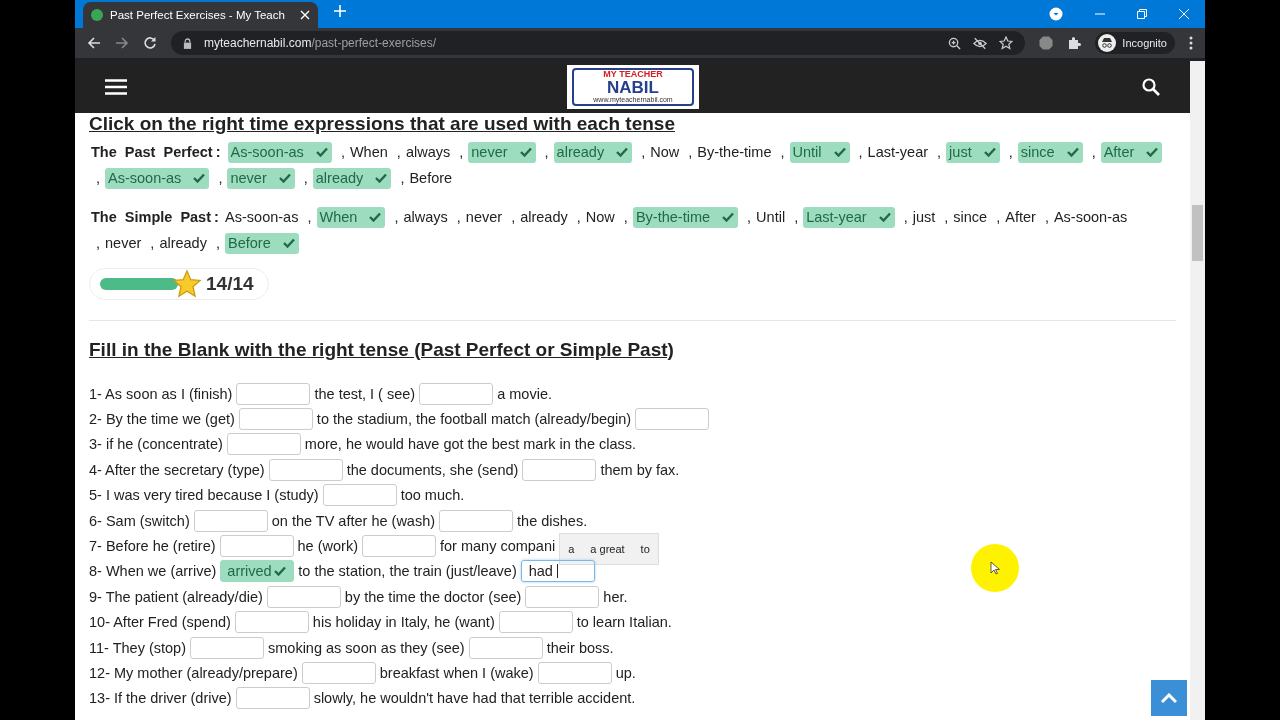 The width and height of the screenshot is (1280, 720). Describe the element at coordinates (819, 152) in the screenshot. I see `word-chip: Until` at that location.